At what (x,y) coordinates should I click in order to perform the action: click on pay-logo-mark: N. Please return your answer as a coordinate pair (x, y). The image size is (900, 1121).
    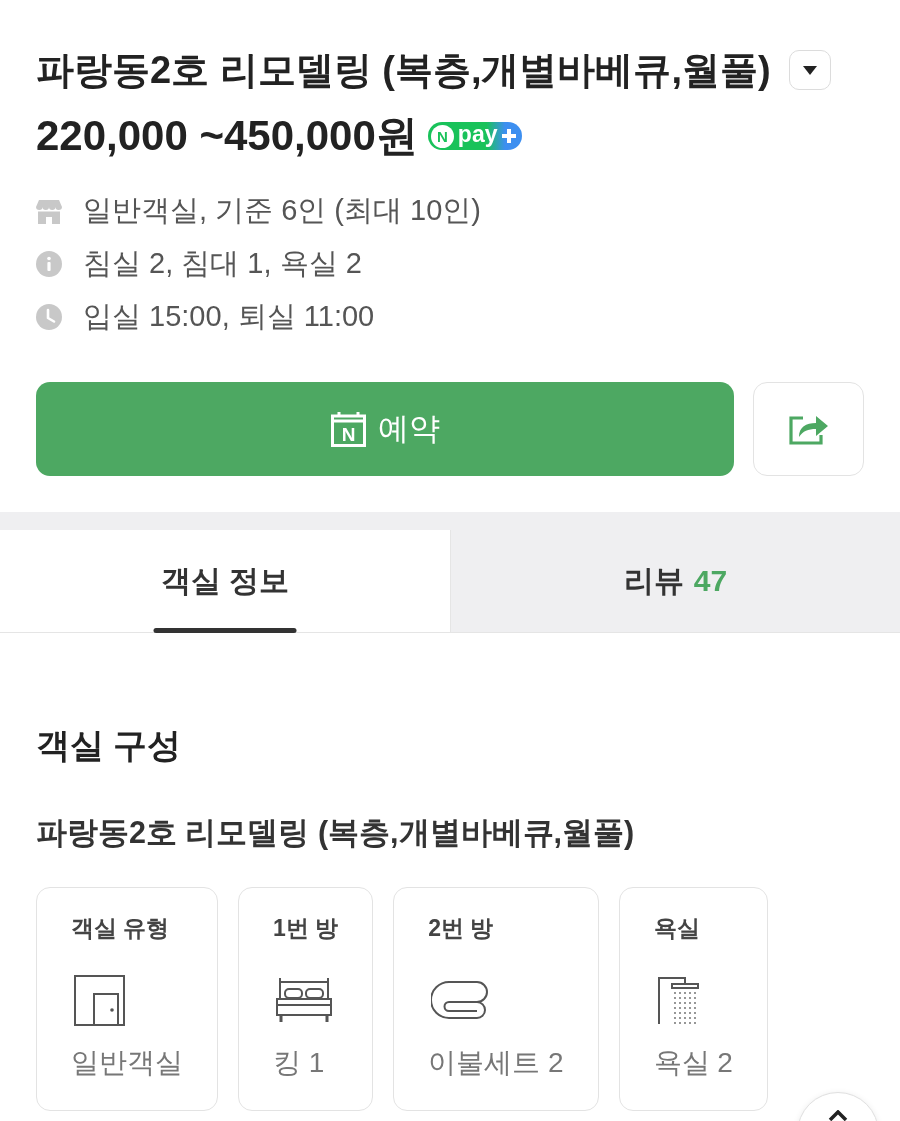
    Looking at the image, I should click on (442, 136).